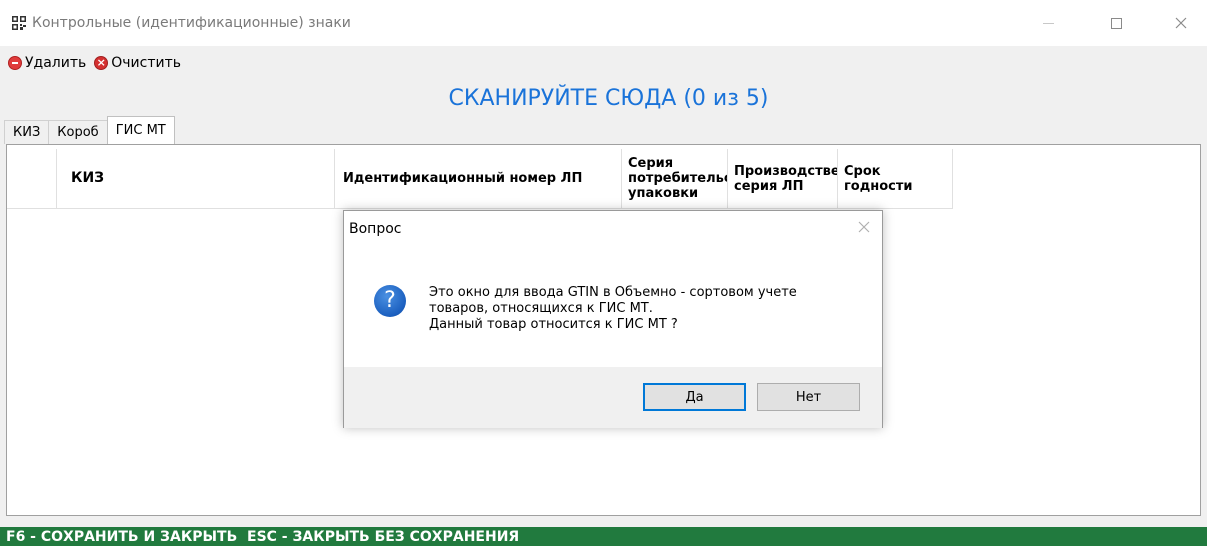 The height and width of the screenshot is (546, 1207). What do you see at coordinates (146, 63) in the screenshot?
I see `clear-button-label: Очистить` at bounding box center [146, 63].